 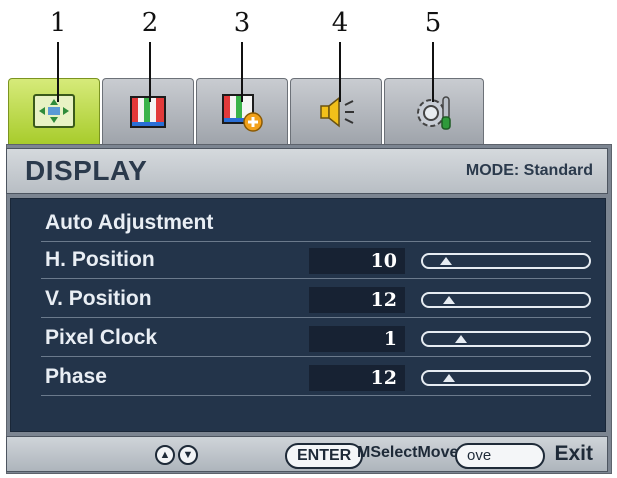 What do you see at coordinates (76, 376) in the screenshot?
I see `menu-item-label: Phase` at bounding box center [76, 376].